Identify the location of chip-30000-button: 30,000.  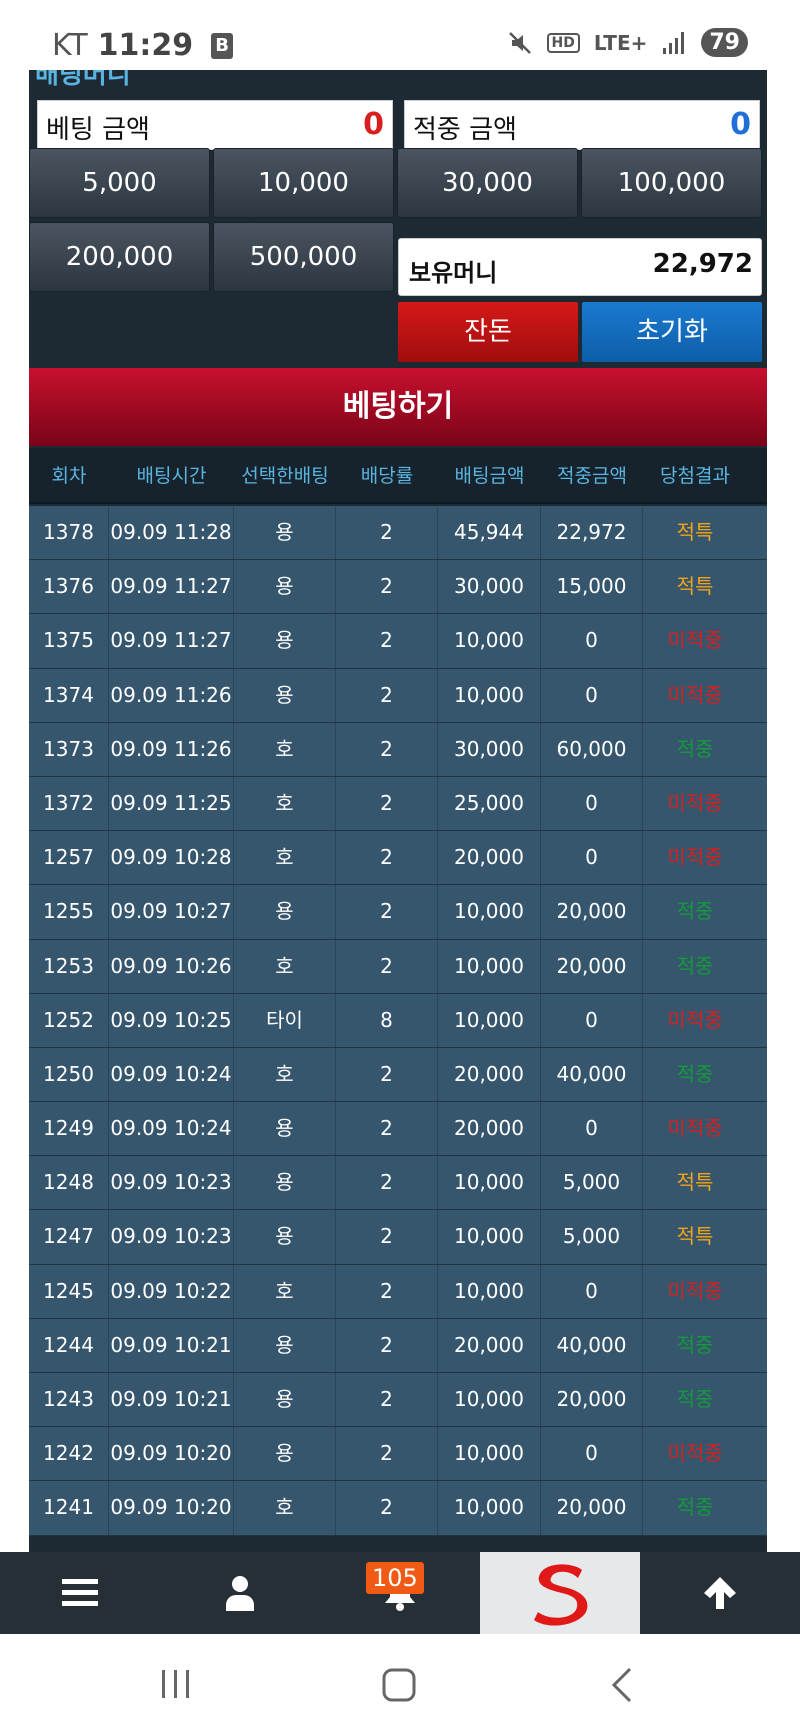
(487, 183).